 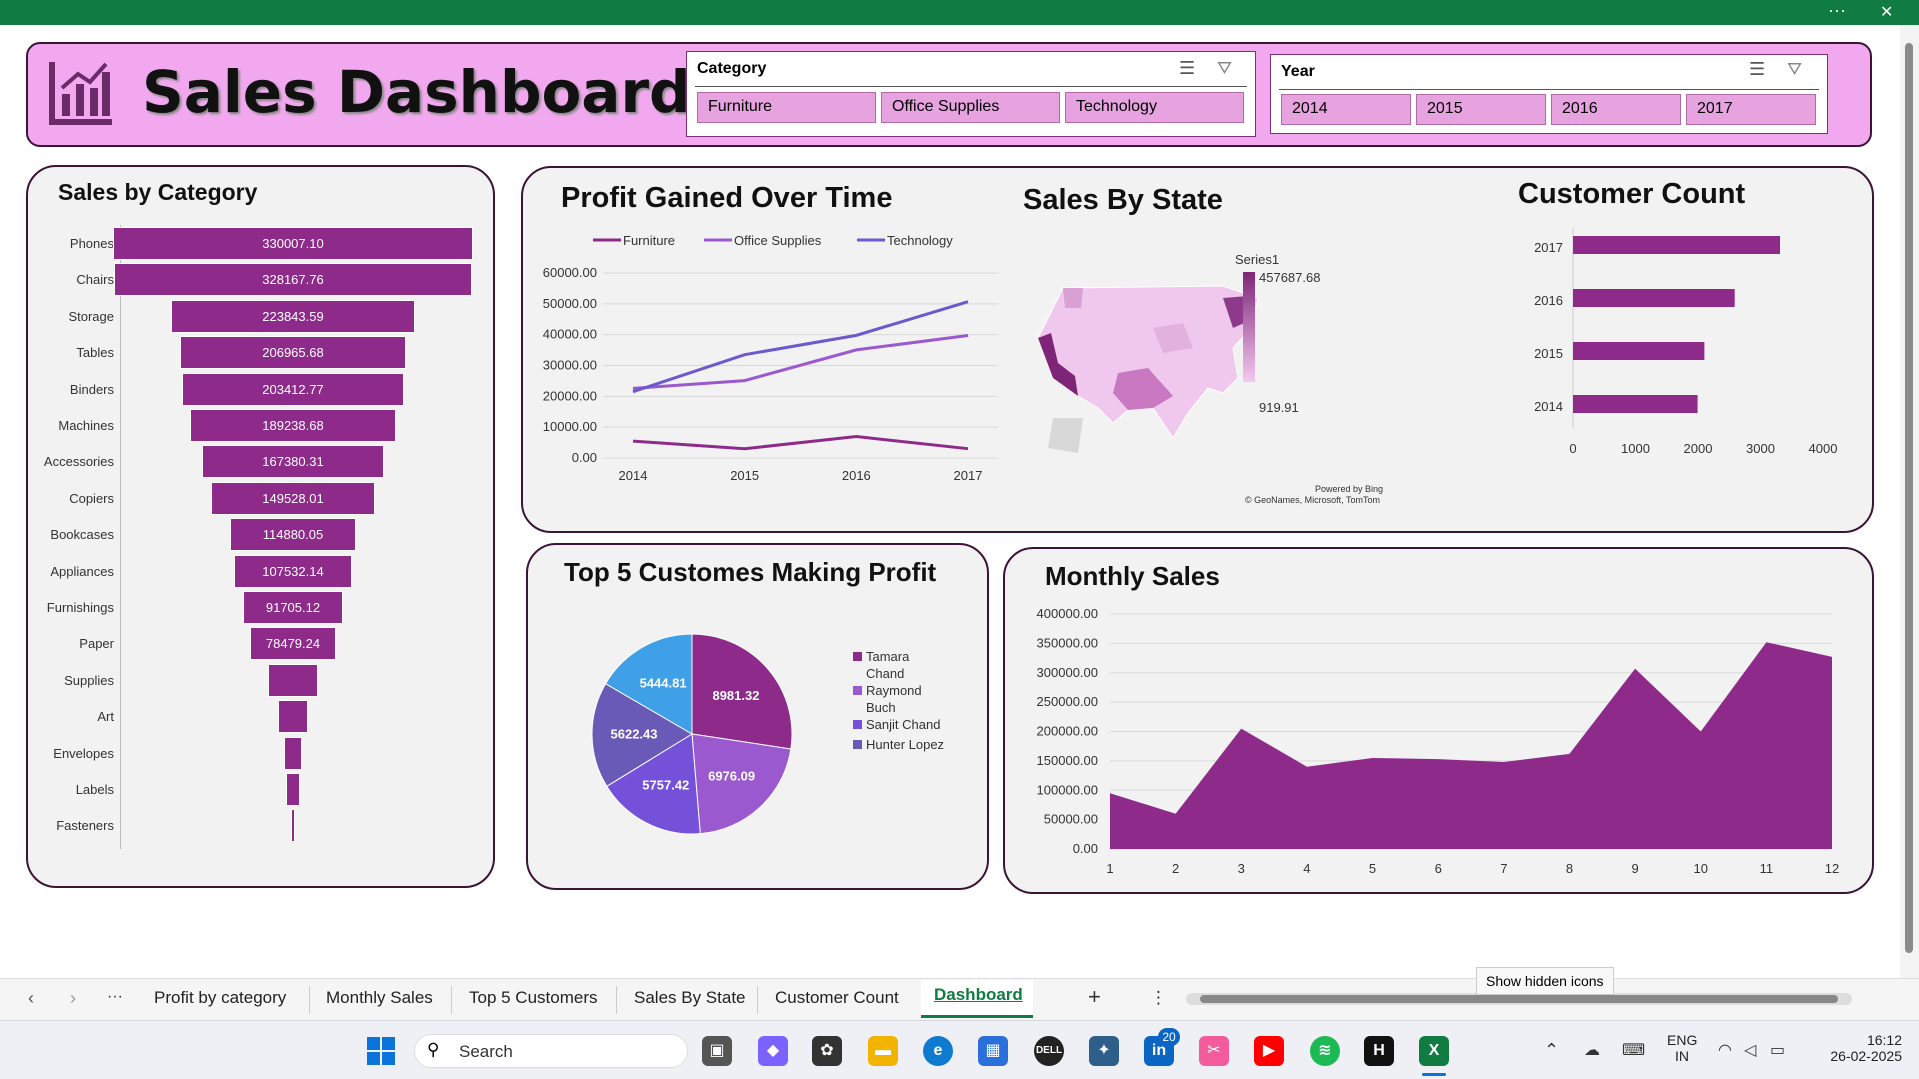 What do you see at coordinates (633, 475) in the screenshot?
I see `x-tick-label: 2014` at bounding box center [633, 475].